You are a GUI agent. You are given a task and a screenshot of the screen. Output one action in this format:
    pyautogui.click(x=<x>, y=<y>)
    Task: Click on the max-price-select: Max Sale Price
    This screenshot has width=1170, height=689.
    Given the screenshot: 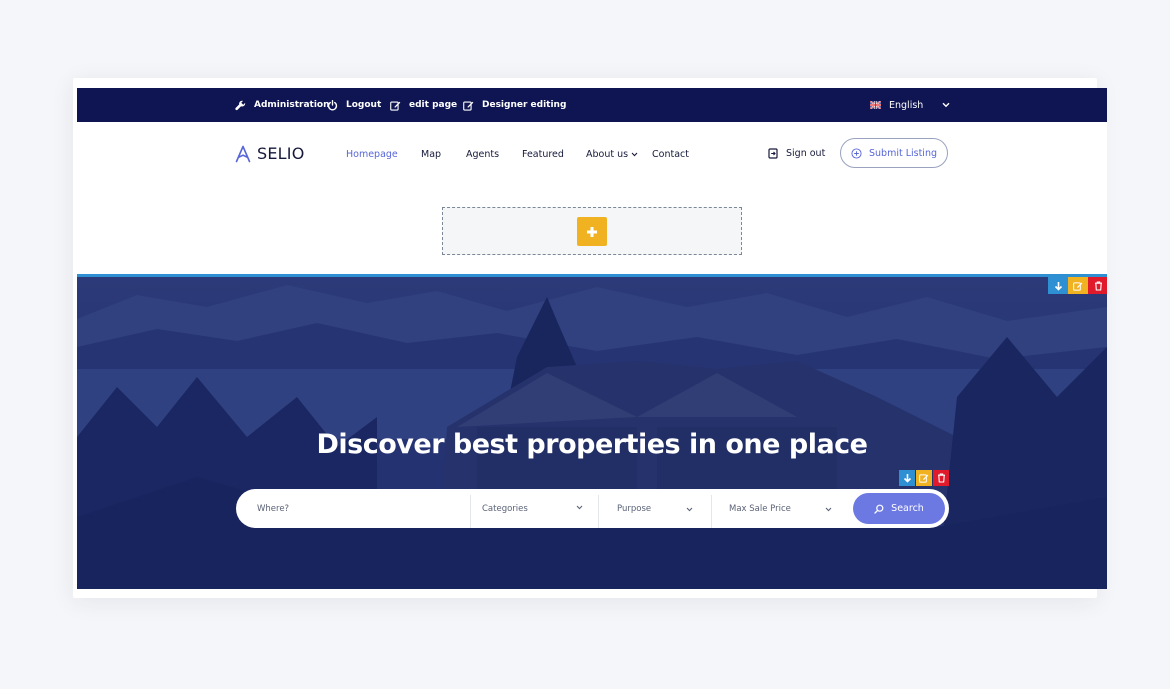 What is the action you would take?
    pyautogui.click(x=784, y=508)
    